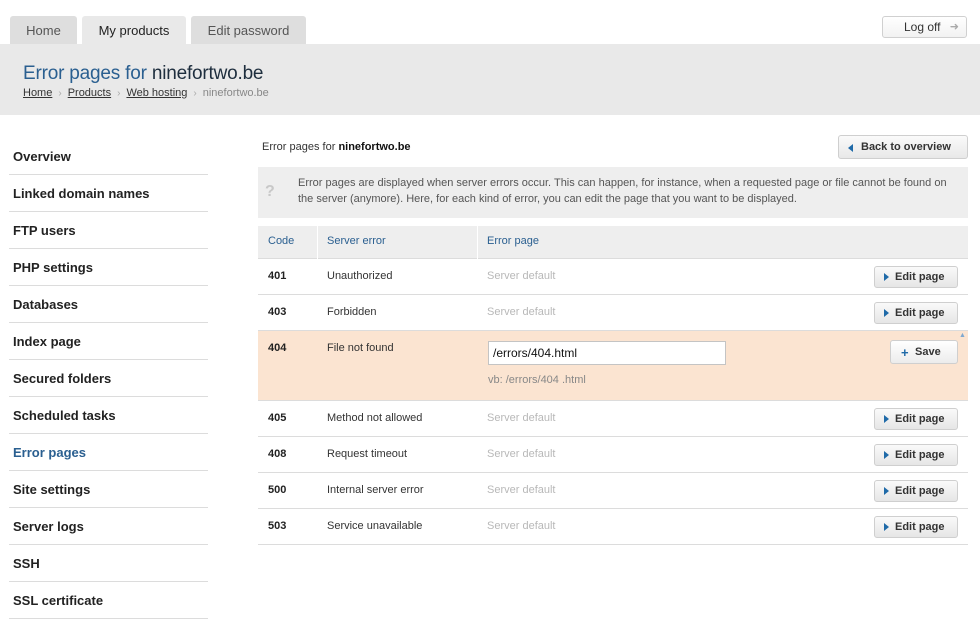 The height and width of the screenshot is (627, 980). What do you see at coordinates (850, 148) in the screenshot?
I see `back-arrow-icon` at bounding box center [850, 148].